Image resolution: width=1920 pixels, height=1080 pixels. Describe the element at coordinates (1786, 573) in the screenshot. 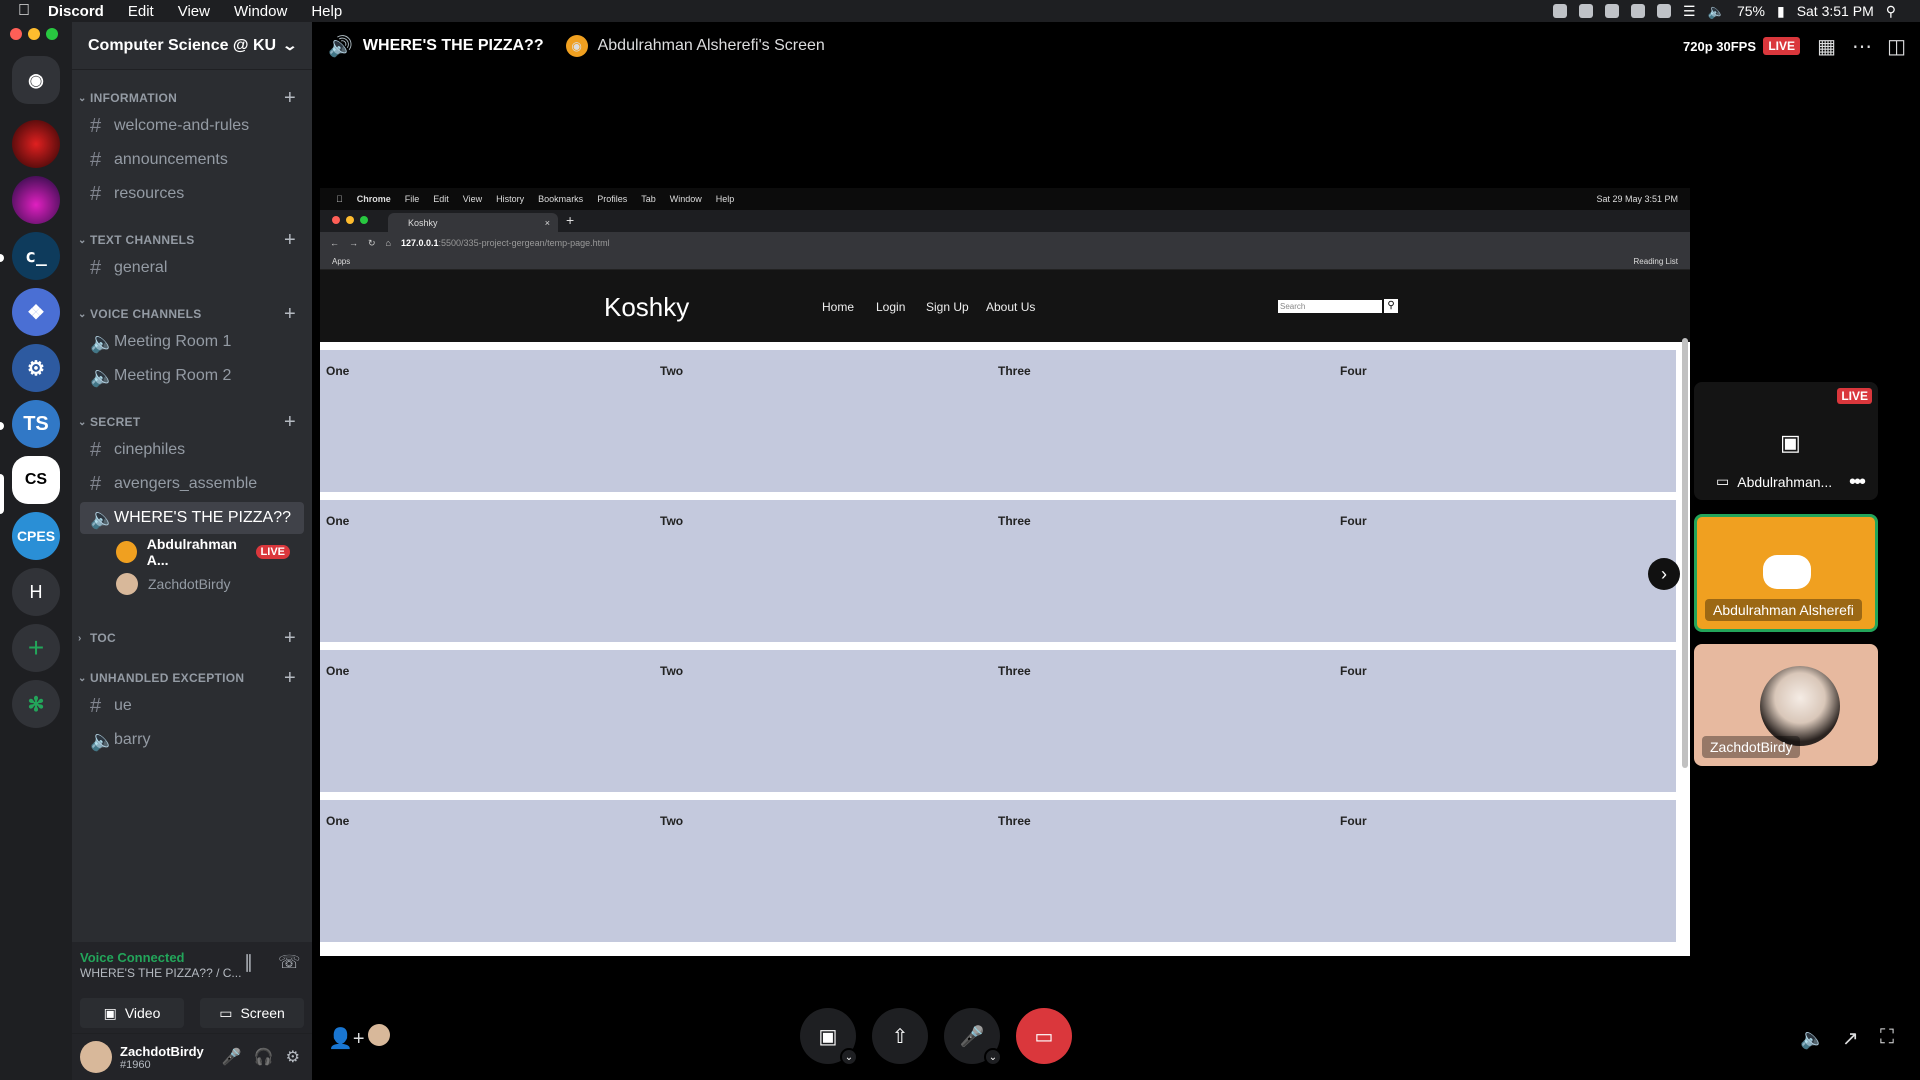

I see `participant-tile-speaking: Abdulrahman Alsherefi` at that location.